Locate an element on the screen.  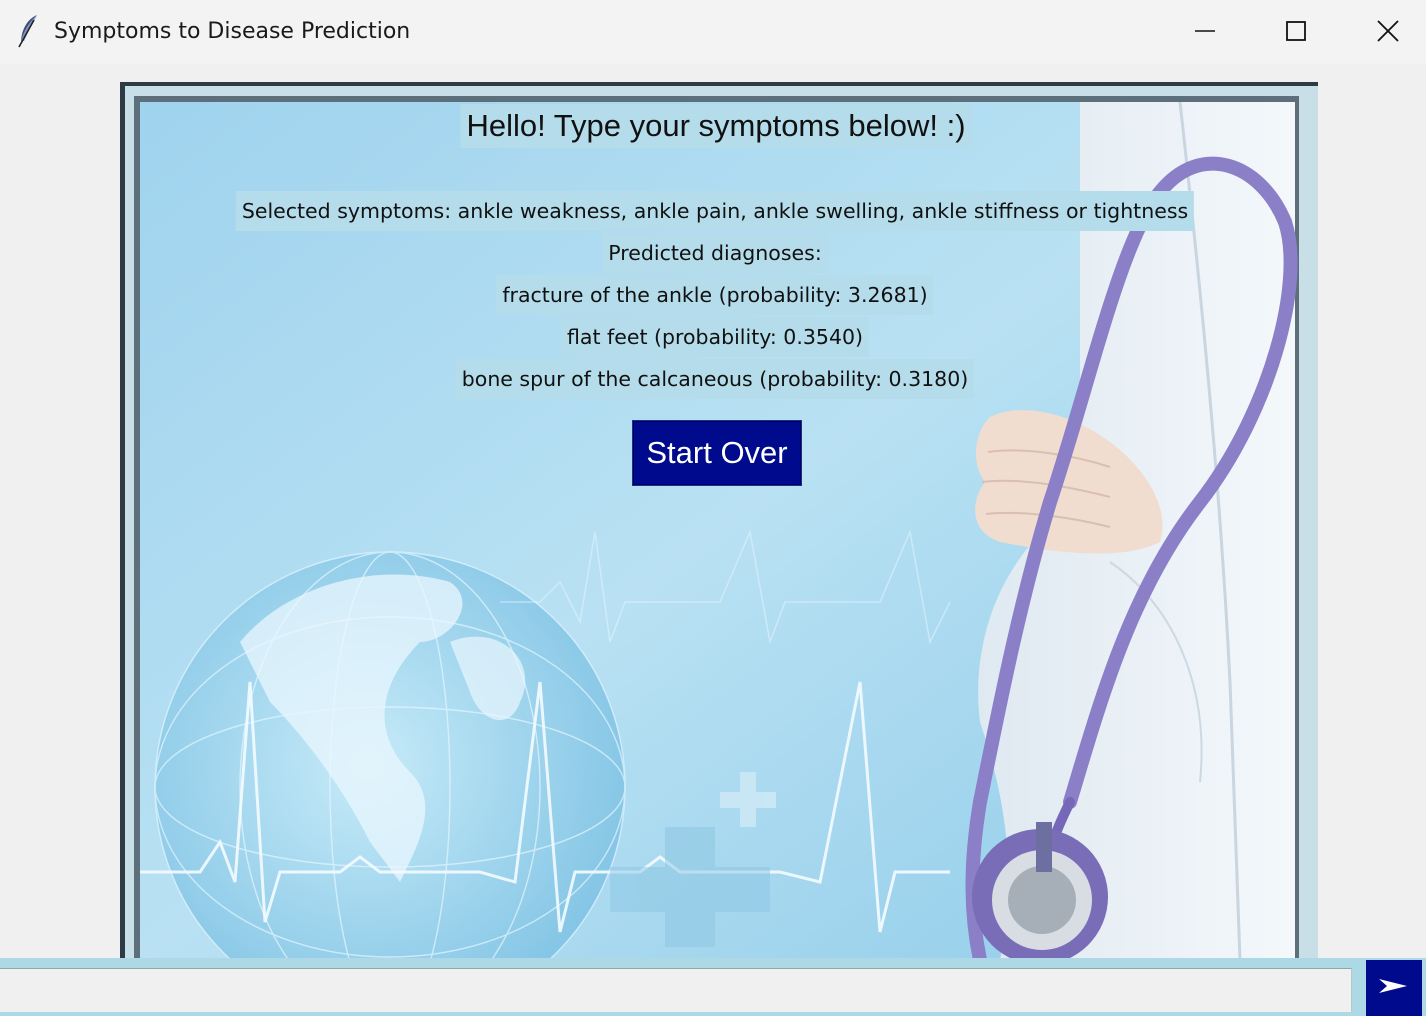
send-button is located at coordinates (1394, 988).